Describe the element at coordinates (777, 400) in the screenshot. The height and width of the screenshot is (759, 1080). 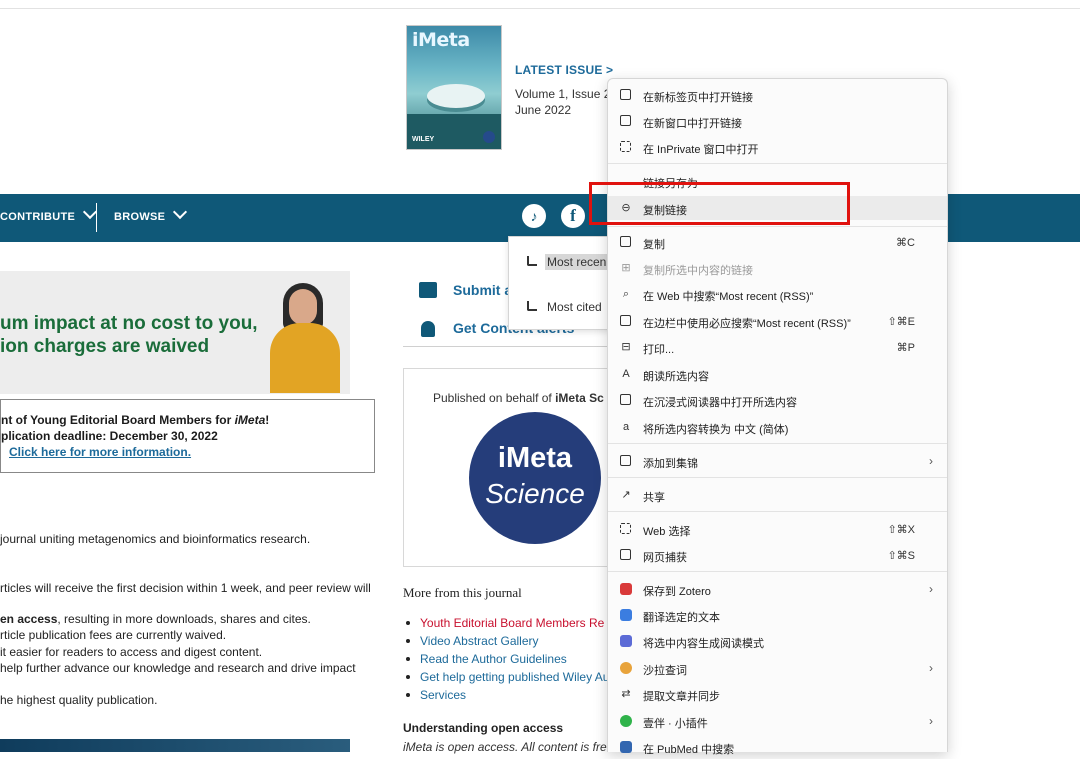
I see `menu-immersive-reader: 在沉浸式阅读器中打开所选内容` at that location.